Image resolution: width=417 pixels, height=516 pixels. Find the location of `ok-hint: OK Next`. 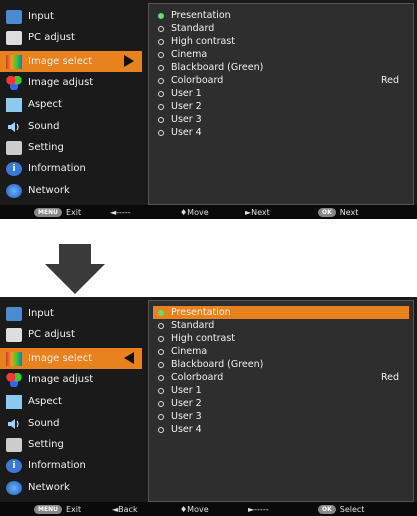

ok-hint: OK Next is located at coordinates (338, 212).